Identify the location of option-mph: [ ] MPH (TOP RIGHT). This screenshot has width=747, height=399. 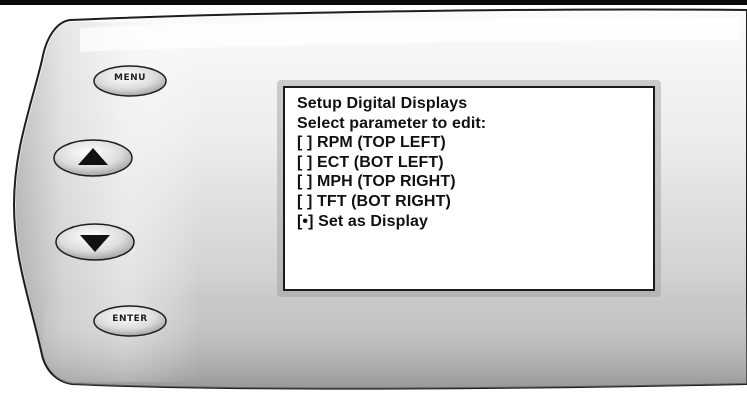
(475, 182).